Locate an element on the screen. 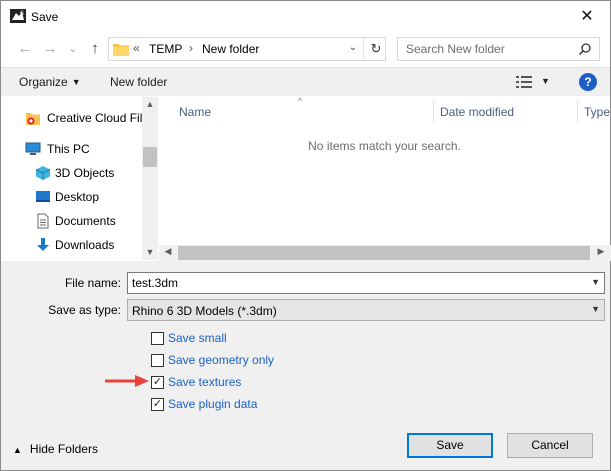  empty-list-message: No items match your search. is located at coordinates (384, 146).